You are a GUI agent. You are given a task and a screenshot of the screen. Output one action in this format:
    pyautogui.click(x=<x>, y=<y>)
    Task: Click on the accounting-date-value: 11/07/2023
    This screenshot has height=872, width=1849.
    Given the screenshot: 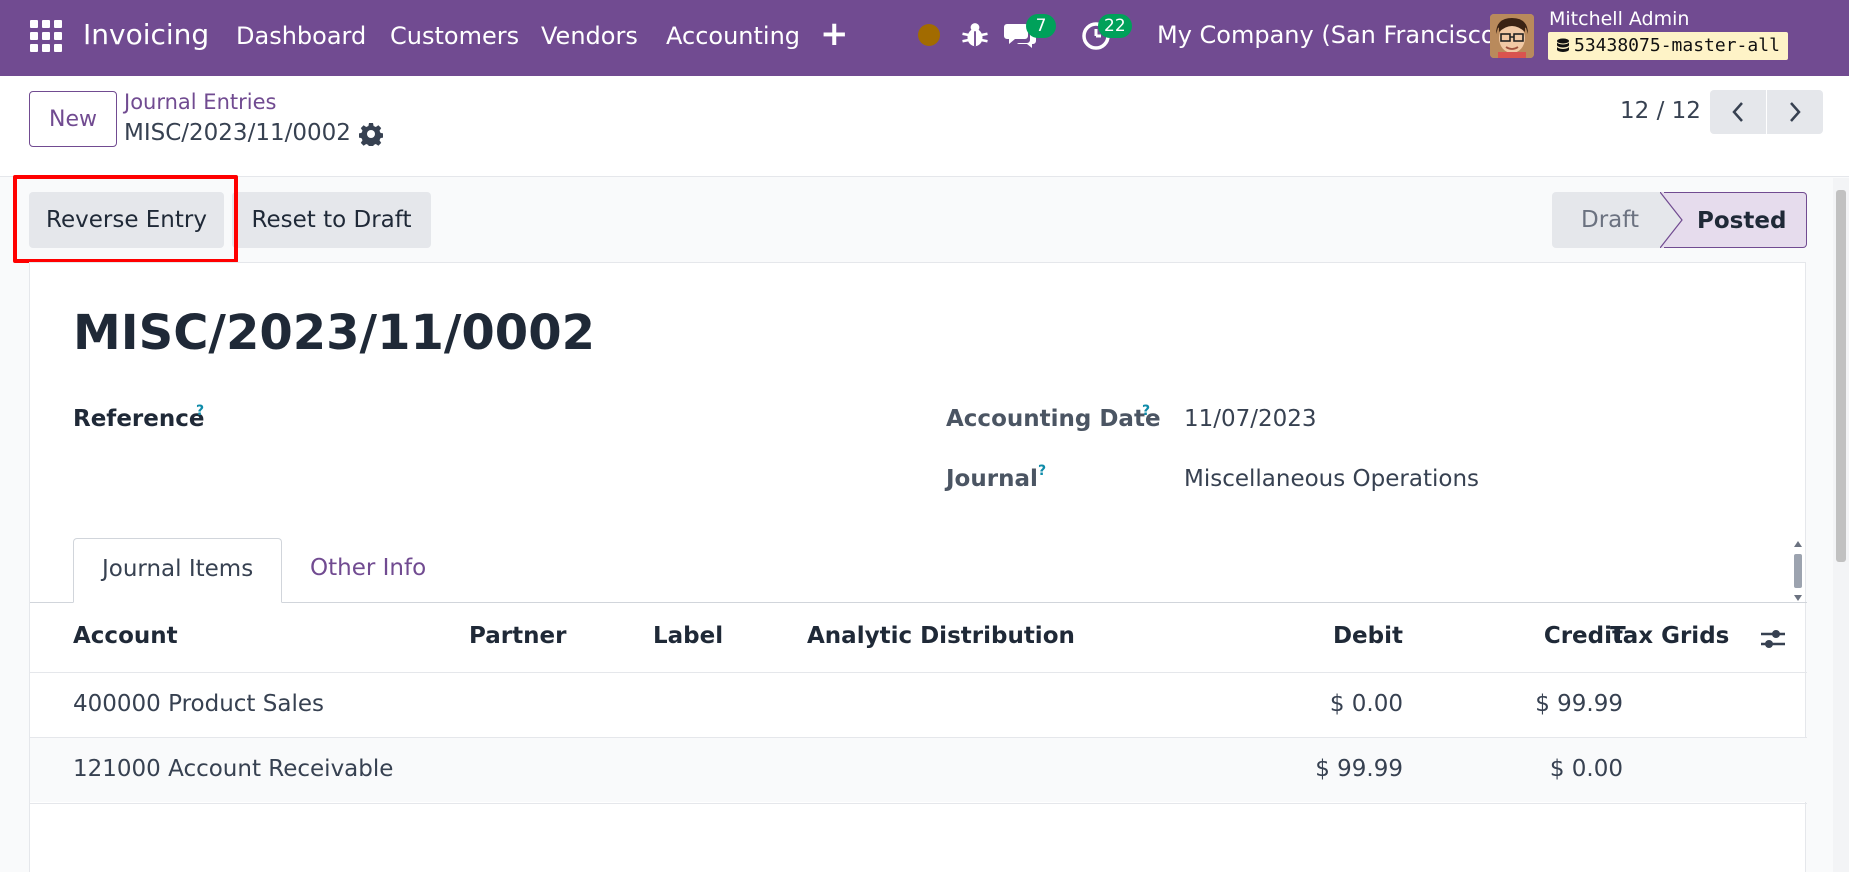 What is the action you would take?
    pyautogui.click(x=1250, y=419)
    